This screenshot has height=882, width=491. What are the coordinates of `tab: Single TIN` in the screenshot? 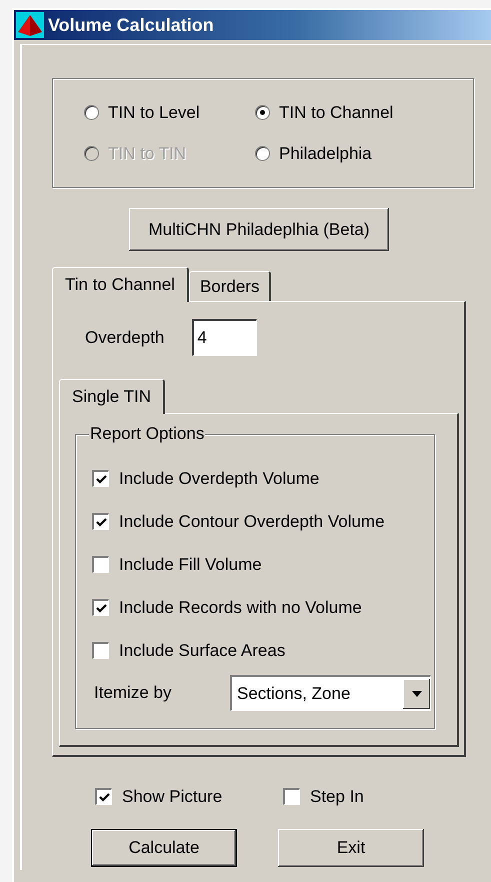 It's located at (112, 396).